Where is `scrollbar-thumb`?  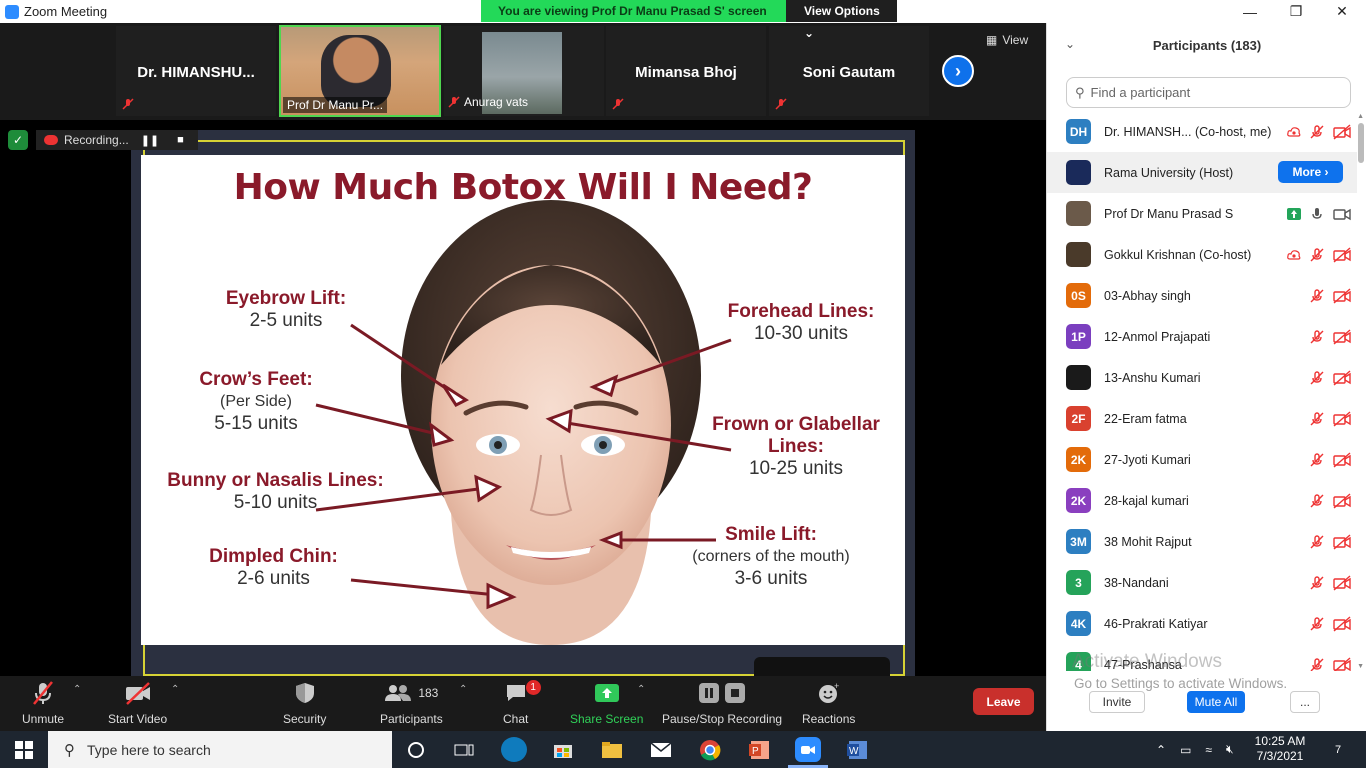
scrollbar-thumb is located at coordinates (1361, 143).